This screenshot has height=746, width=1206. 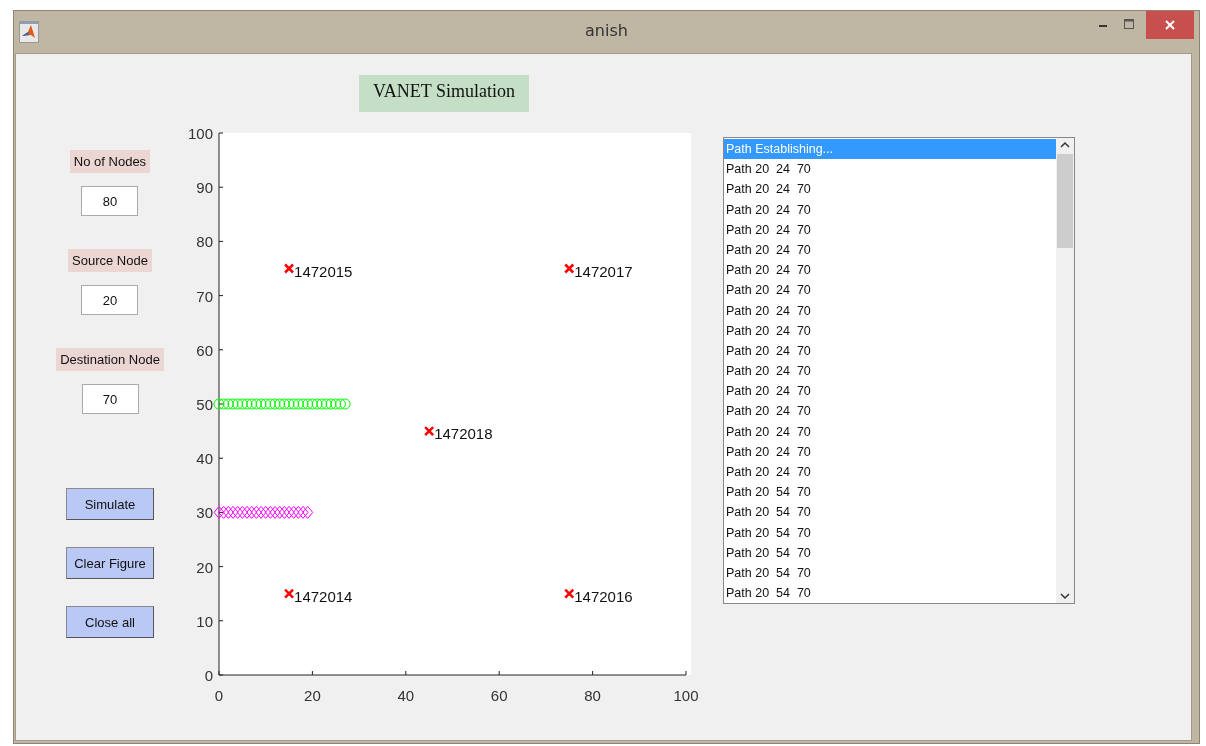 I want to click on y-tick-label: 70, so click(x=204, y=296).